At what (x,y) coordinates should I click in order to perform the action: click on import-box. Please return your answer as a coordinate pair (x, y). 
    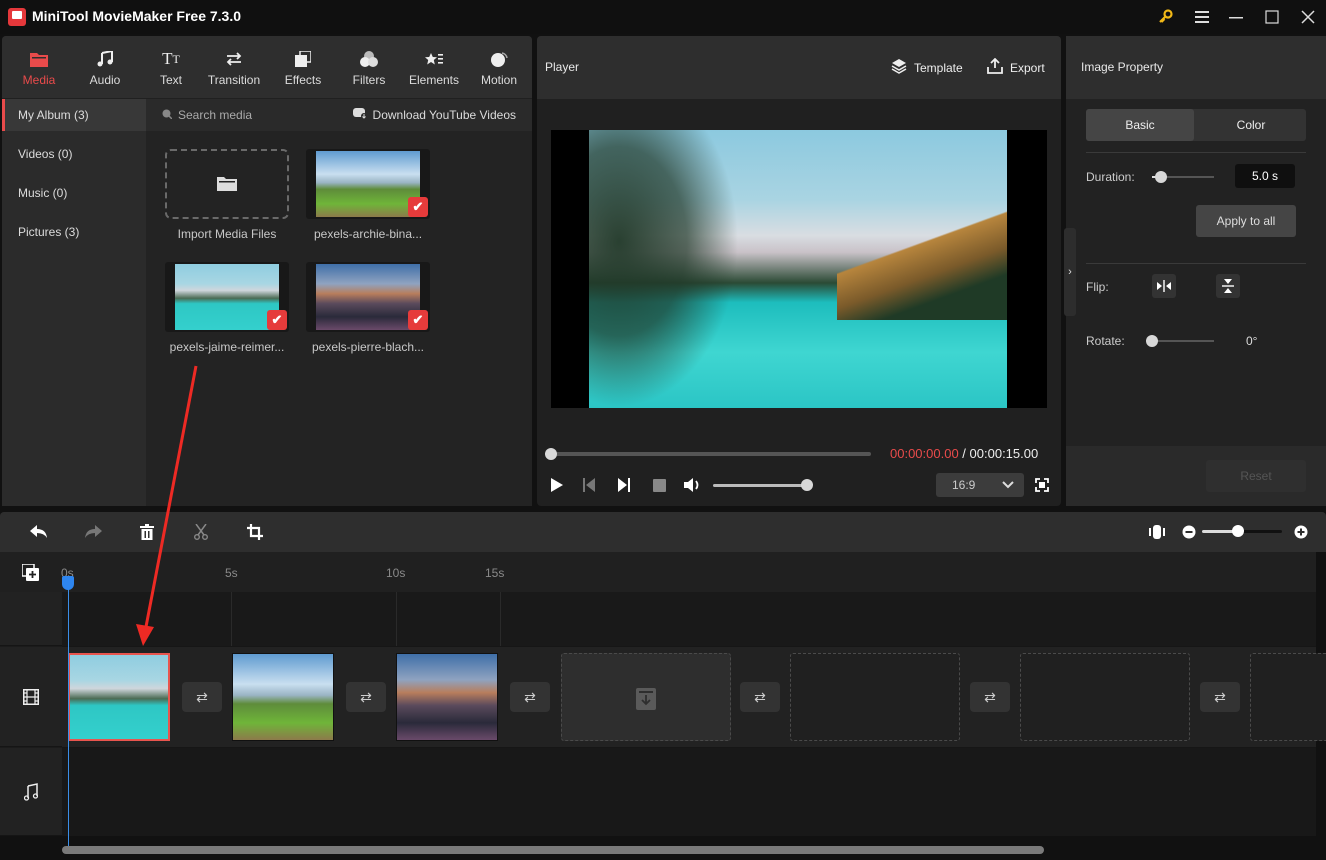
    Looking at the image, I should click on (227, 184).